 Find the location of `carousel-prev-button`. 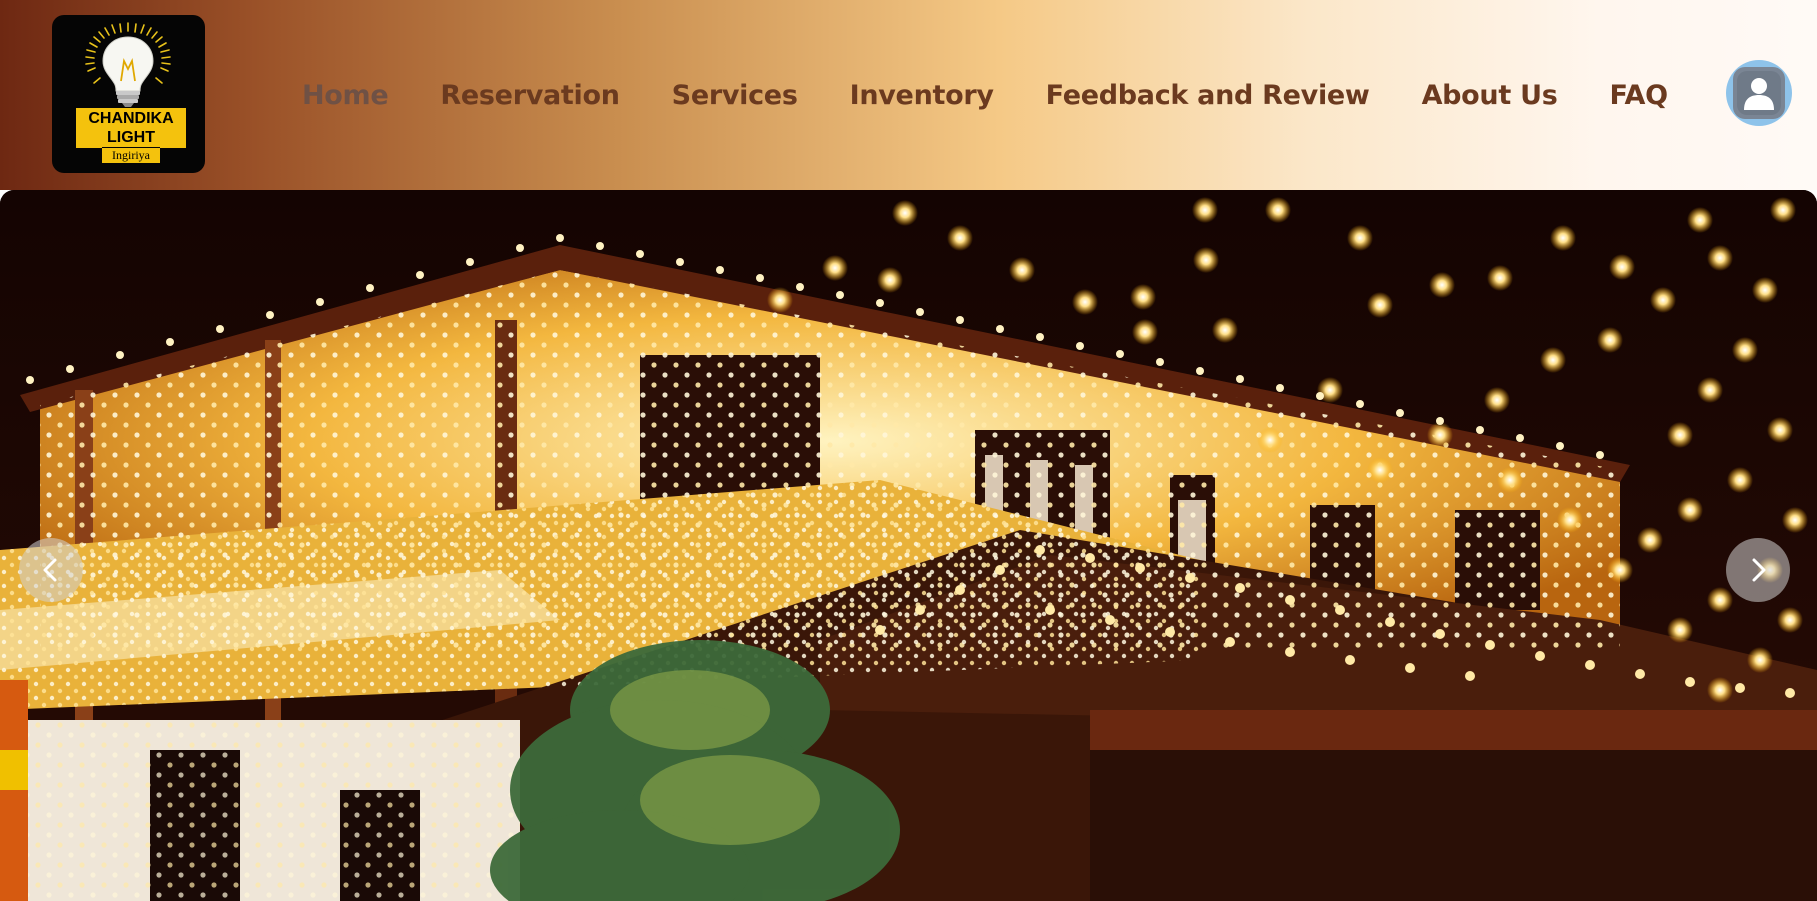

carousel-prev-button is located at coordinates (51, 570).